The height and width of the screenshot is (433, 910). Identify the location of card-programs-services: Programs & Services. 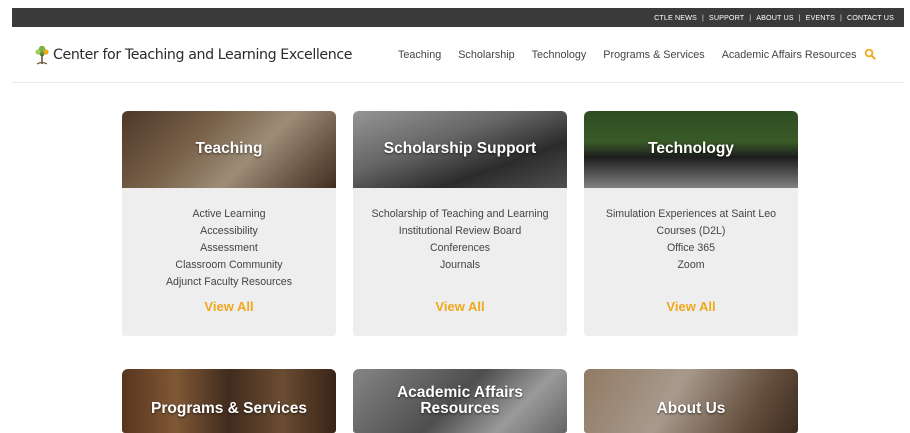
(229, 401).